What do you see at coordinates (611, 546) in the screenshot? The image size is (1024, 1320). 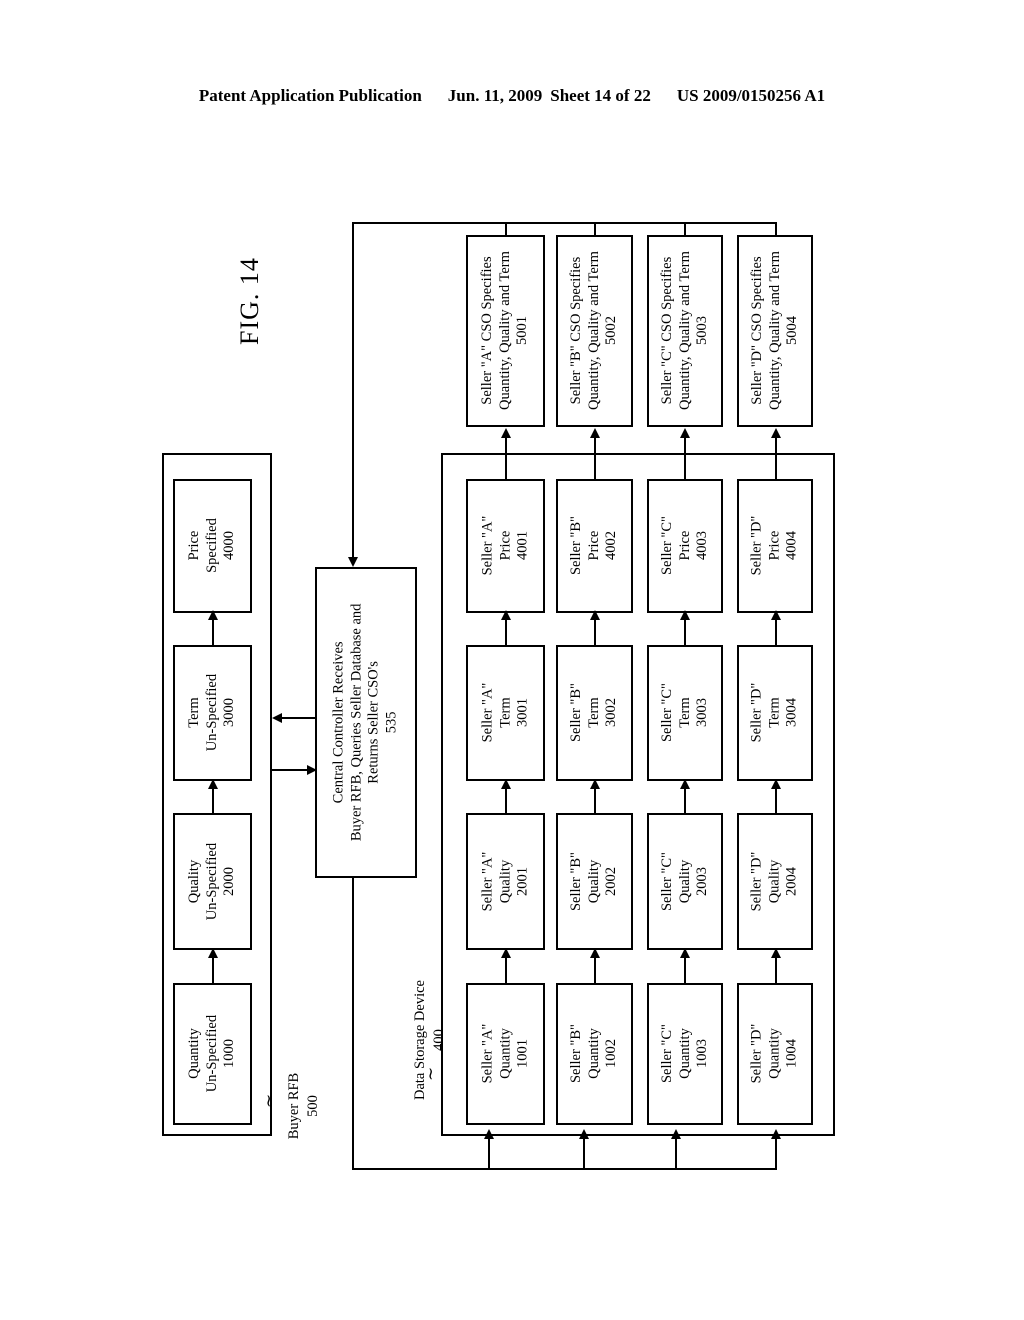 I see `seller-b-price-line3: 4002` at bounding box center [611, 546].